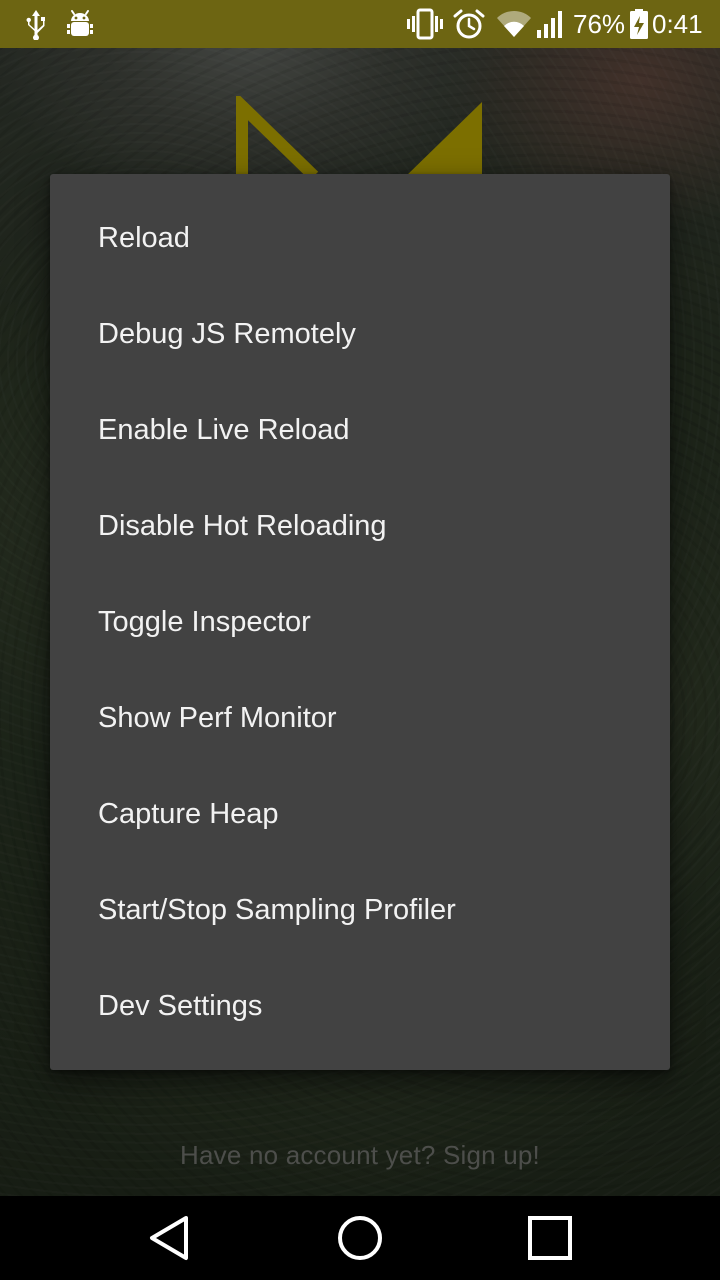  I want to click on vibrate-icon, so click(425, 24).